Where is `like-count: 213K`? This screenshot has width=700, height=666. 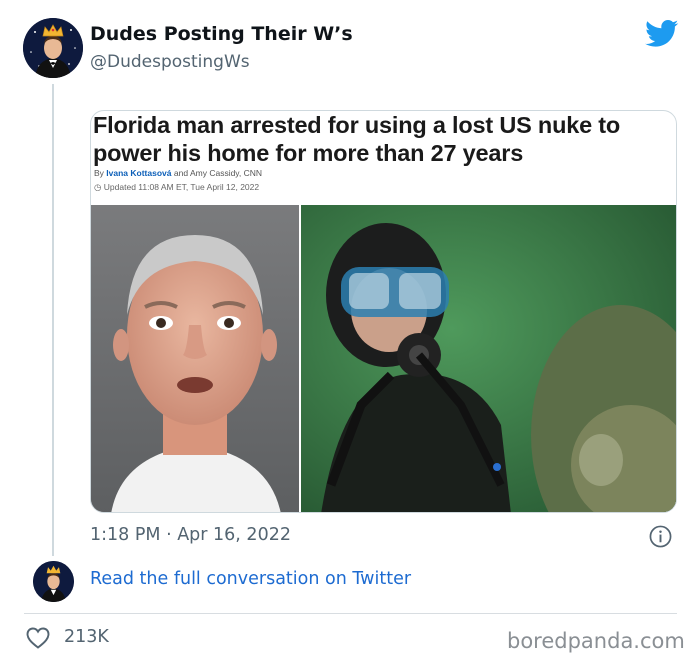
like-count: 213K is located at coordinates (86, 637).